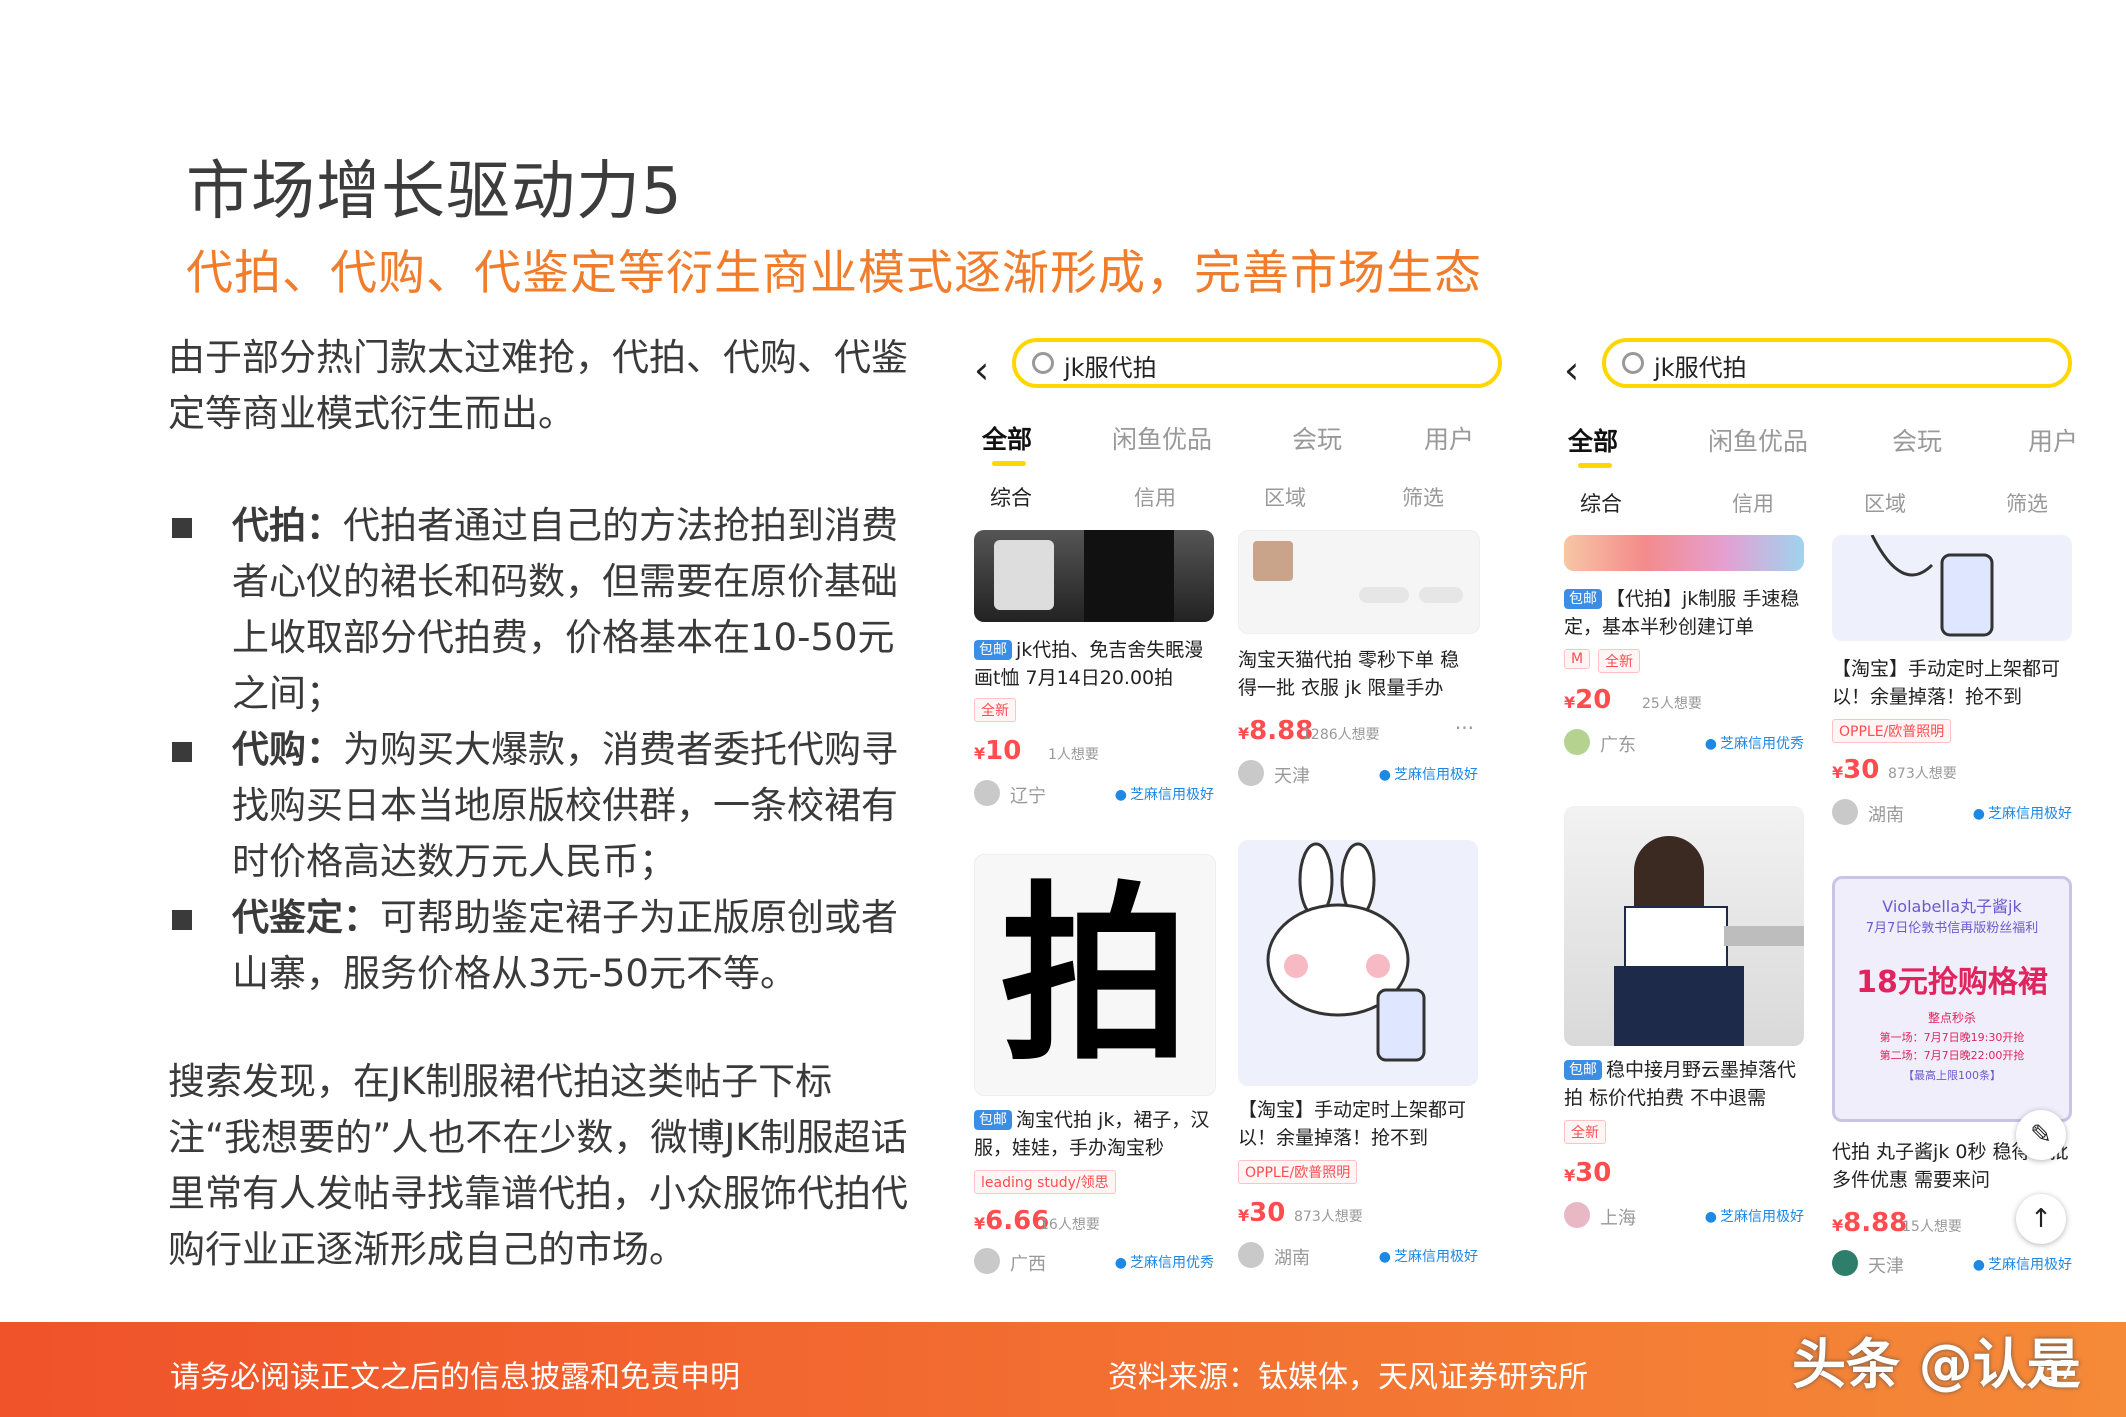 The image size is (2126, 1417). I want to click on more-icon: ···, so click(1464, 728).